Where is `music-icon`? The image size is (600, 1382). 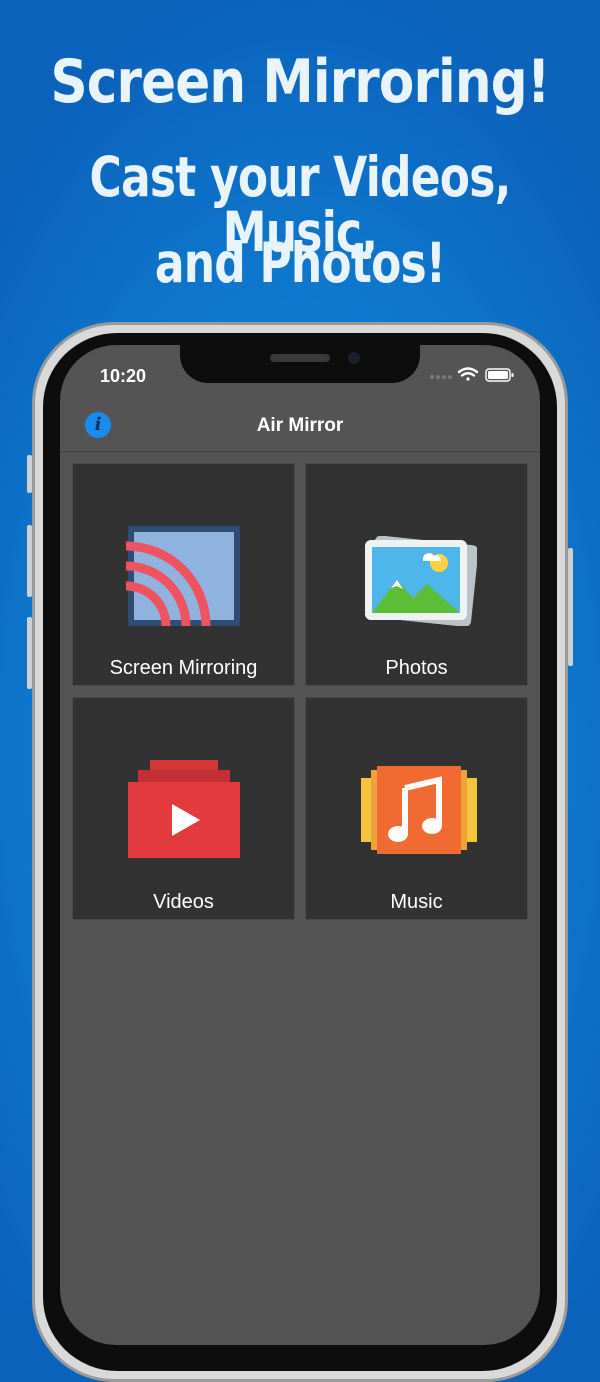
music-icon is located at coordinates (419, 810).